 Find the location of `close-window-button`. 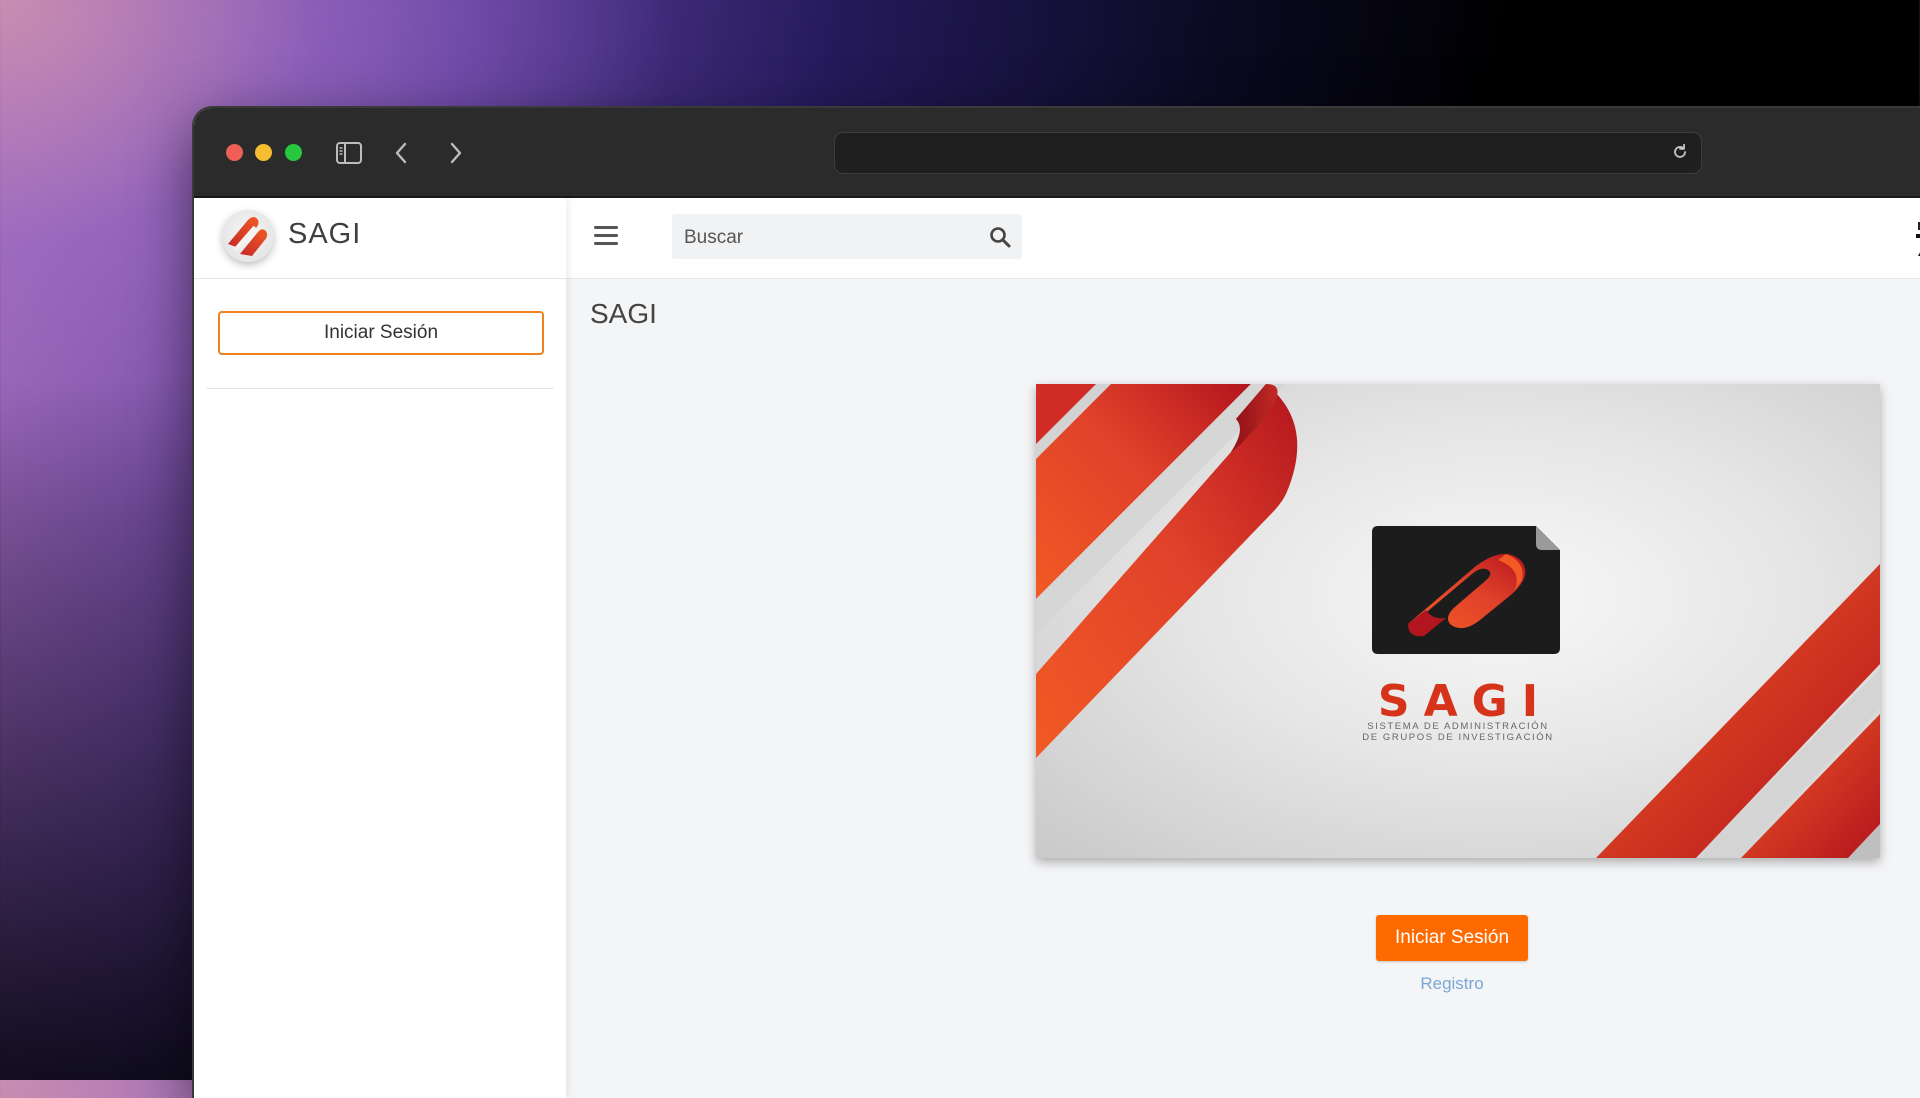

close-window-button is located at coordinates (234, 152).